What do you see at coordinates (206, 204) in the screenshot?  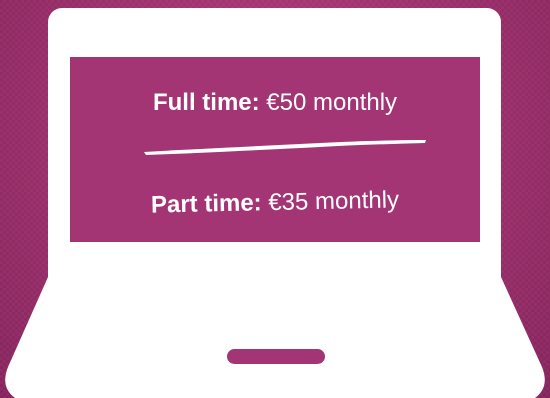 I see `part-time-label: Part time:` at bounding box center [206, 204].